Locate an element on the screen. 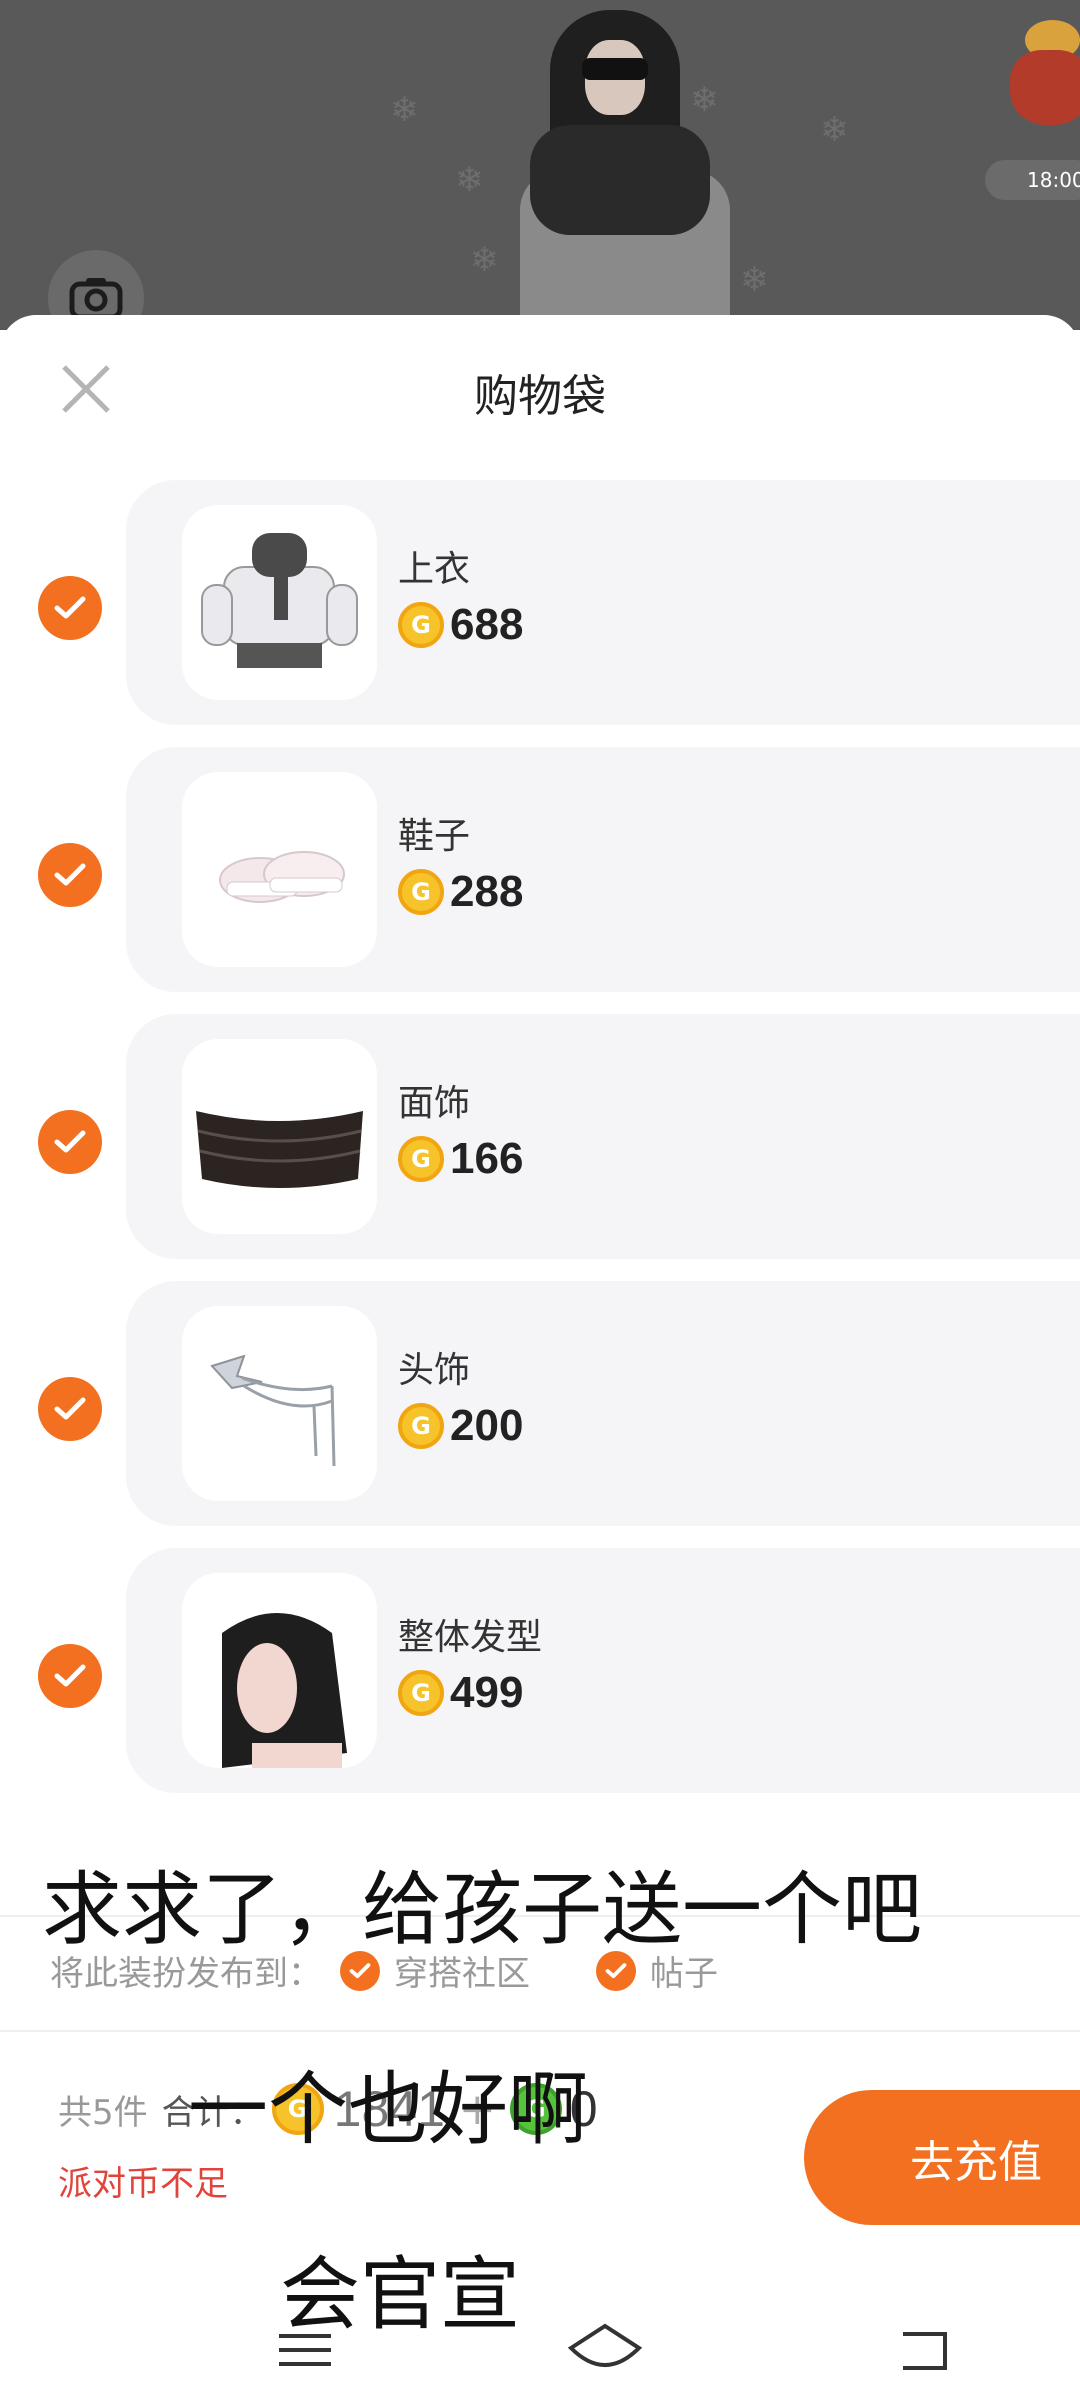  item-price: G 499 is located at coordinates (460, 1693).